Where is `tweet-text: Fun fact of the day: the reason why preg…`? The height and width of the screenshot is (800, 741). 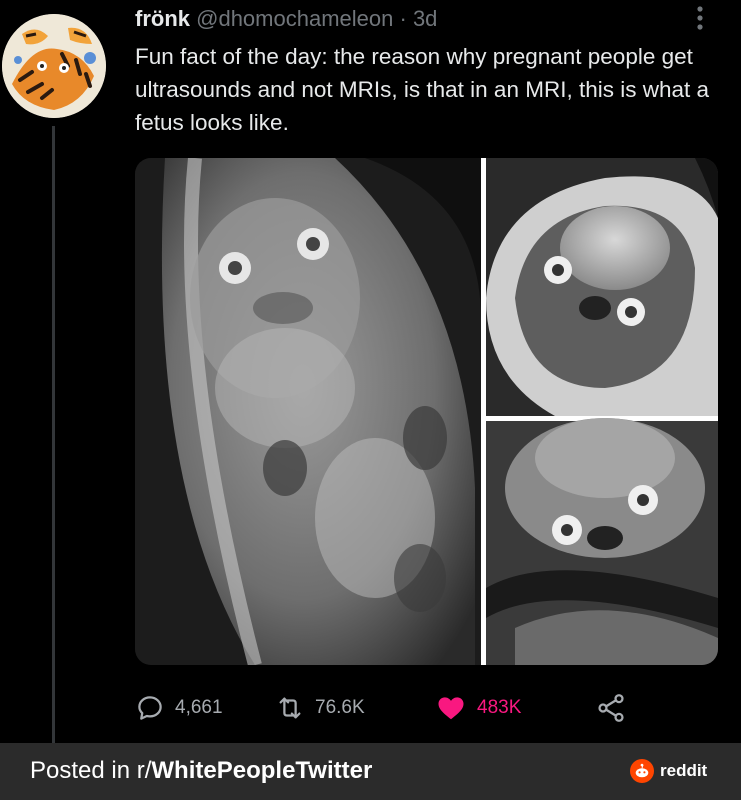 tweet-text: Fun fact of the day: the reason why preg… is located at coordinates (422, 89).